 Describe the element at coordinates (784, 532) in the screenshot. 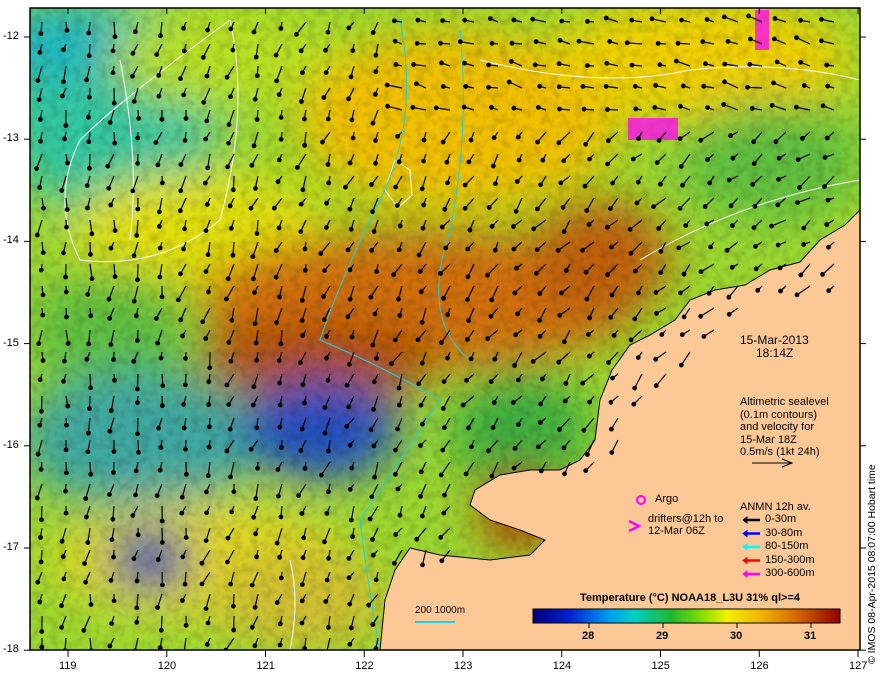

I see `anmn-legend-label: 30-80m` at that location.